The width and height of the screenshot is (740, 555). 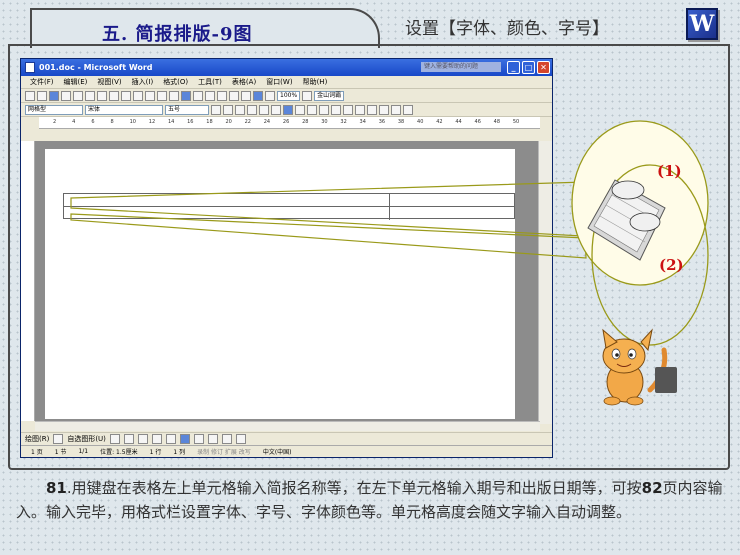 I want to click on caption-number: 81, so click(x=56, y=488).